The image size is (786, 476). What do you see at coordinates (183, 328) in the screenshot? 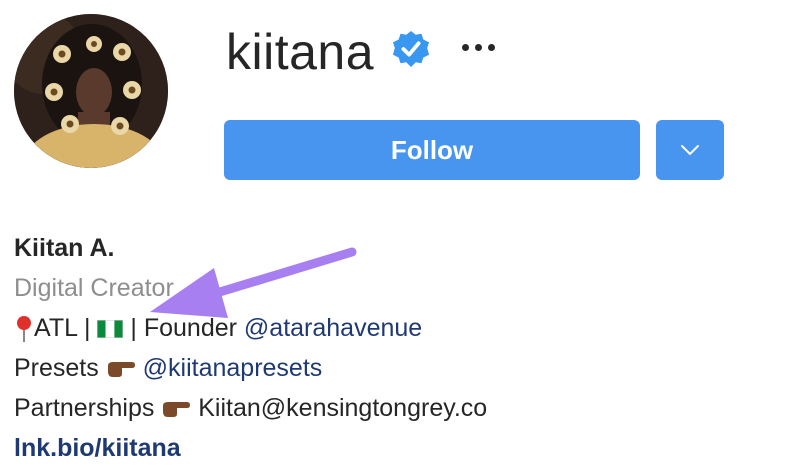
I see `bio-line-1-mid: | Founder` at bounding box center [183, 328].